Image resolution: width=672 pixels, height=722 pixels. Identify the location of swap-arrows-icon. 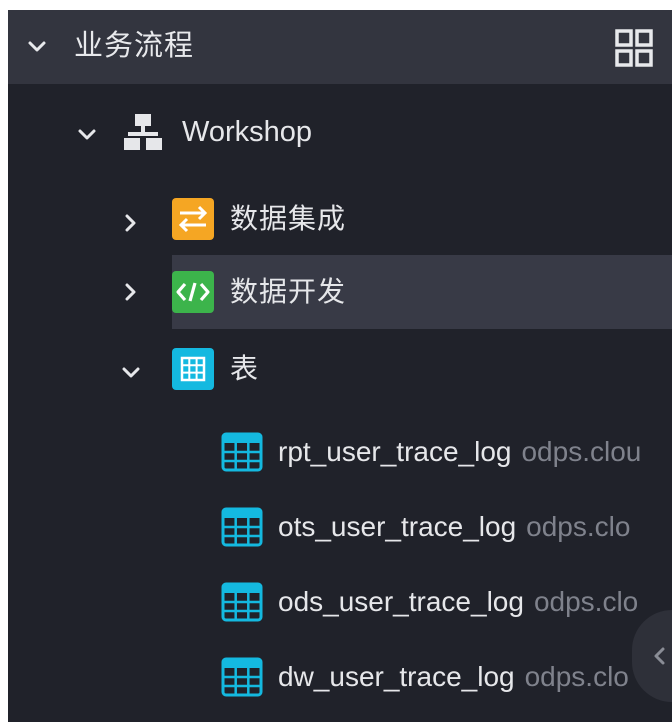
(193, 219).